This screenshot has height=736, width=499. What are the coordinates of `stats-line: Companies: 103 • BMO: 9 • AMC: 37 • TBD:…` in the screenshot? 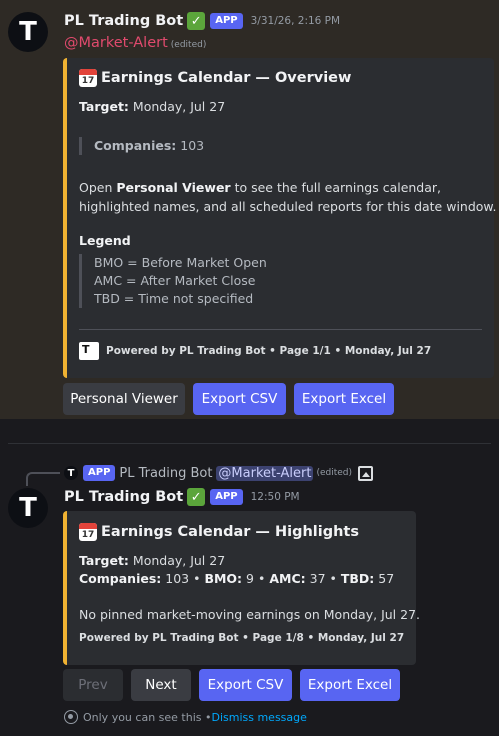 It's located at (237, 578).